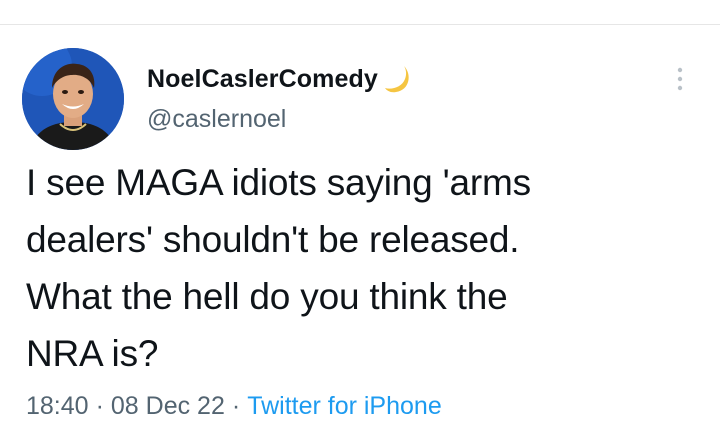  What do you see at coordinates (273, 239) in the screenshot?
I see `tweet-line: dealers' shouldn't be released.` at bounding box center [273, 239].